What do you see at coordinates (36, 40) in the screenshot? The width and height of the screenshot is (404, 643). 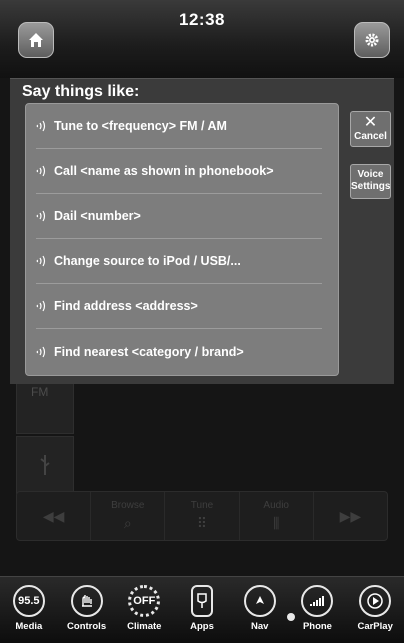 I see `home-icon` at bounding box center [36, 40].